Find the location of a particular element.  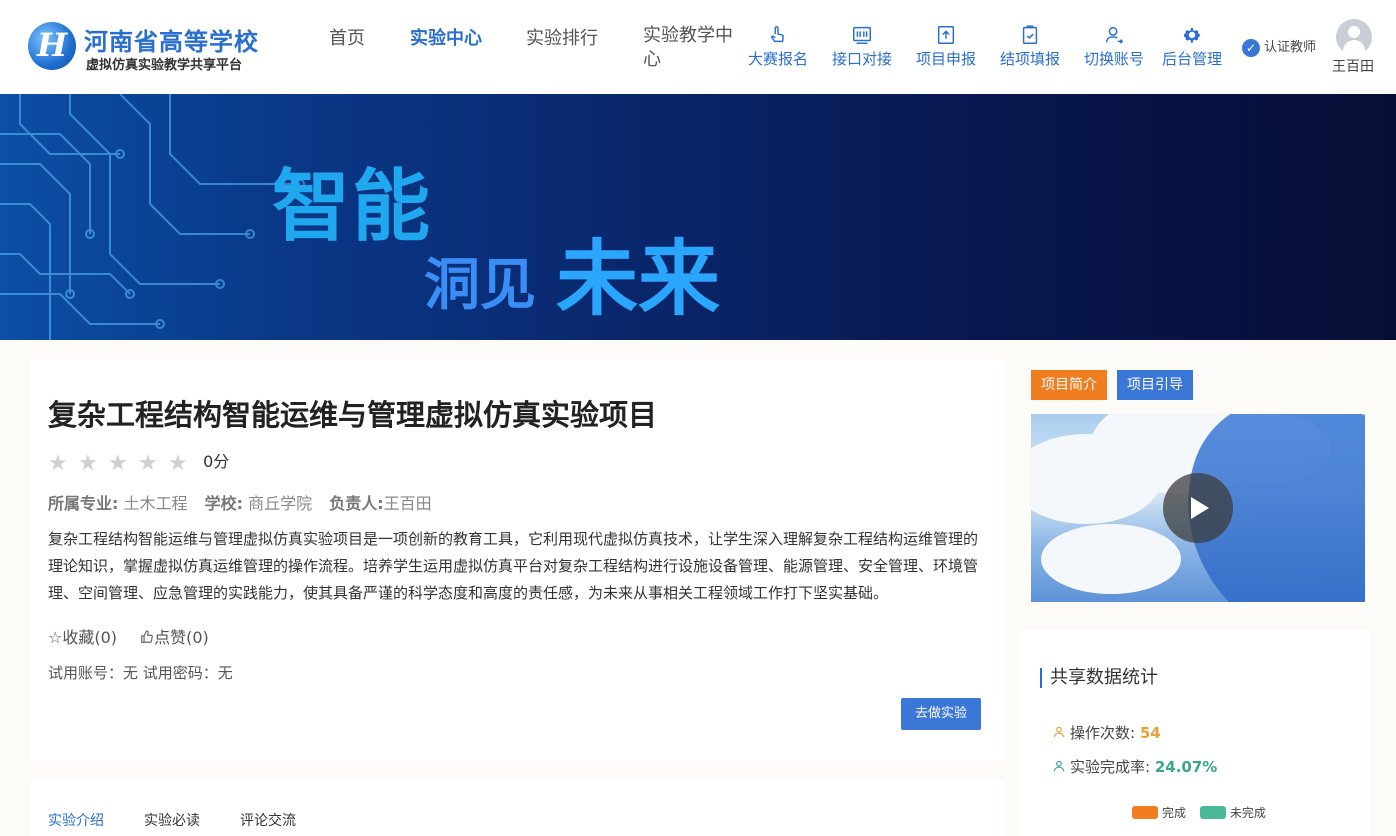

favorite-button: ☆收藏(0) is located at coordinates (82, 637).